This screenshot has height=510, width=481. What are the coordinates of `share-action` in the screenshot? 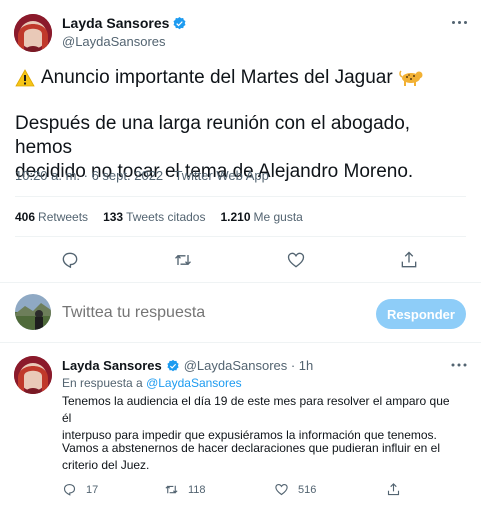 It's located at (393, 489).